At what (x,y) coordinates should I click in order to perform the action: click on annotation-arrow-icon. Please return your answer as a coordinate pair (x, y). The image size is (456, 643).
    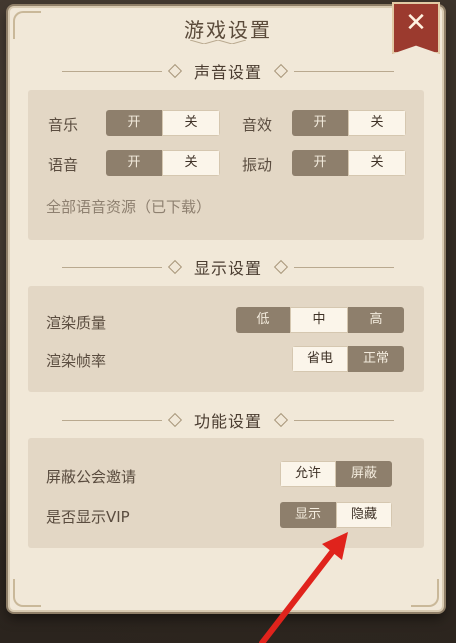
    Looking at the image, I should click on (303, 587).